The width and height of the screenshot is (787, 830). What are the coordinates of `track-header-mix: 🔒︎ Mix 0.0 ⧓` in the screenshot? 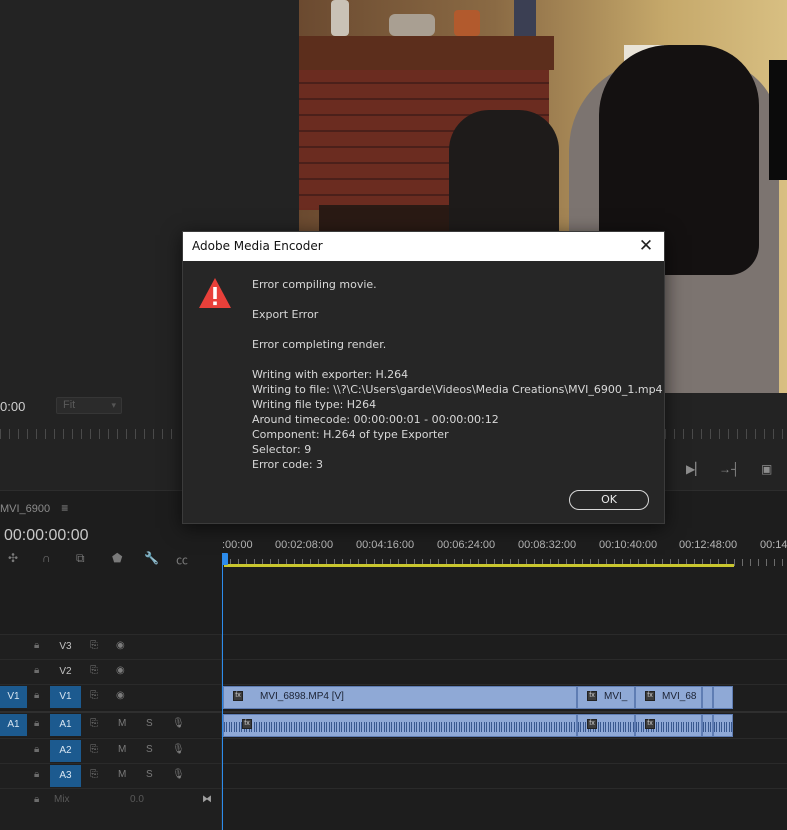 It's located at (111, 809).